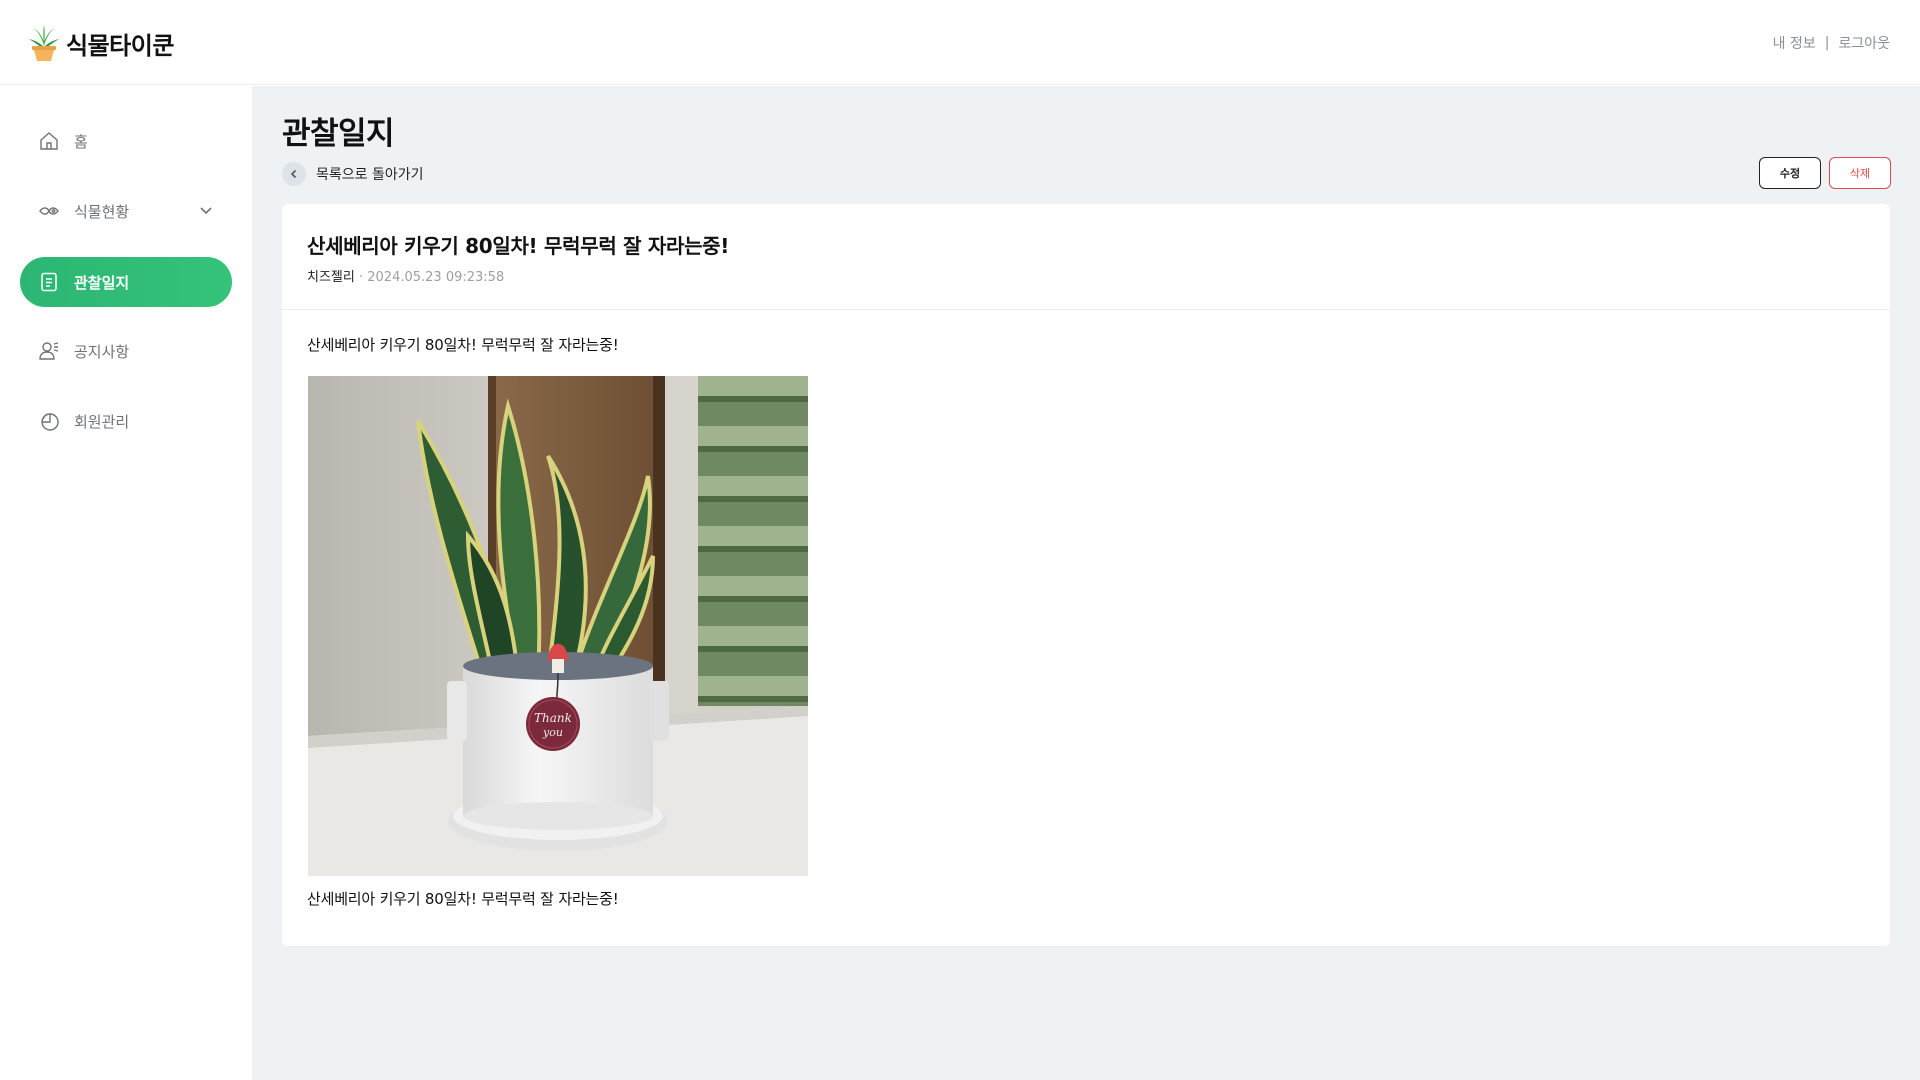  Describe the element at coordinates (960, 42) in the screenshot. I see `top-header: 식물타이쿤 내 정보 | 로그아웃` at that location.